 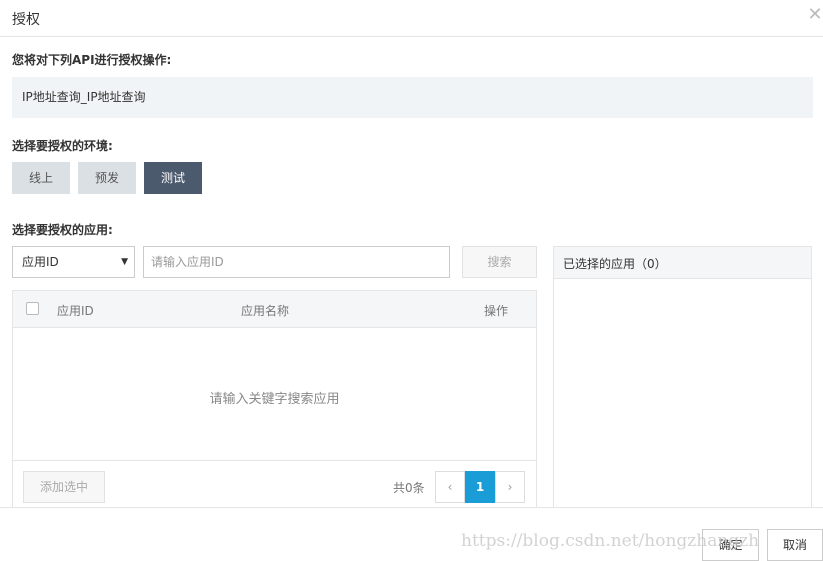 I want to click on dialog-header: 授权 ✕, so click(x=411, y=18).